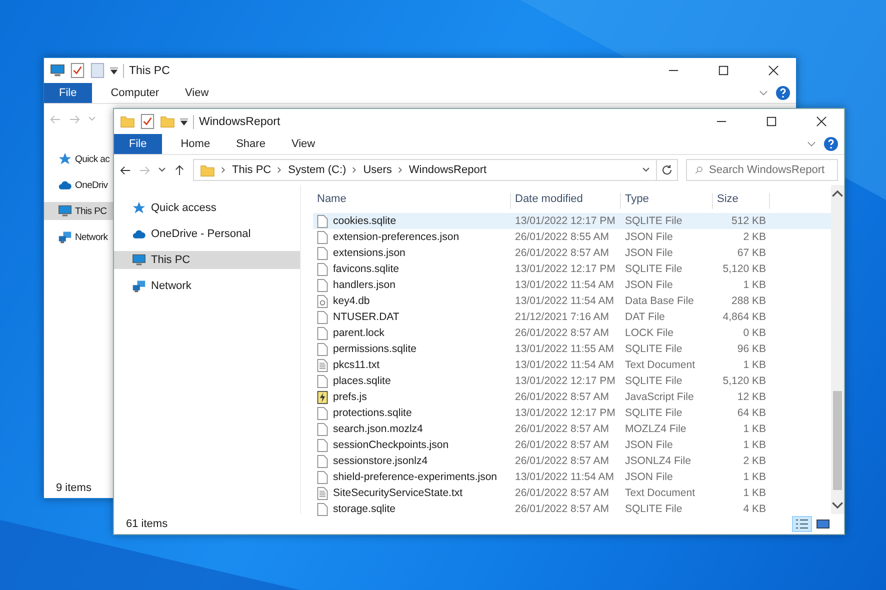  I want to click on file-row: extension-preferences.json 26/01/2022 8:55 AM JSON File 2 KB, so click(572, 237).